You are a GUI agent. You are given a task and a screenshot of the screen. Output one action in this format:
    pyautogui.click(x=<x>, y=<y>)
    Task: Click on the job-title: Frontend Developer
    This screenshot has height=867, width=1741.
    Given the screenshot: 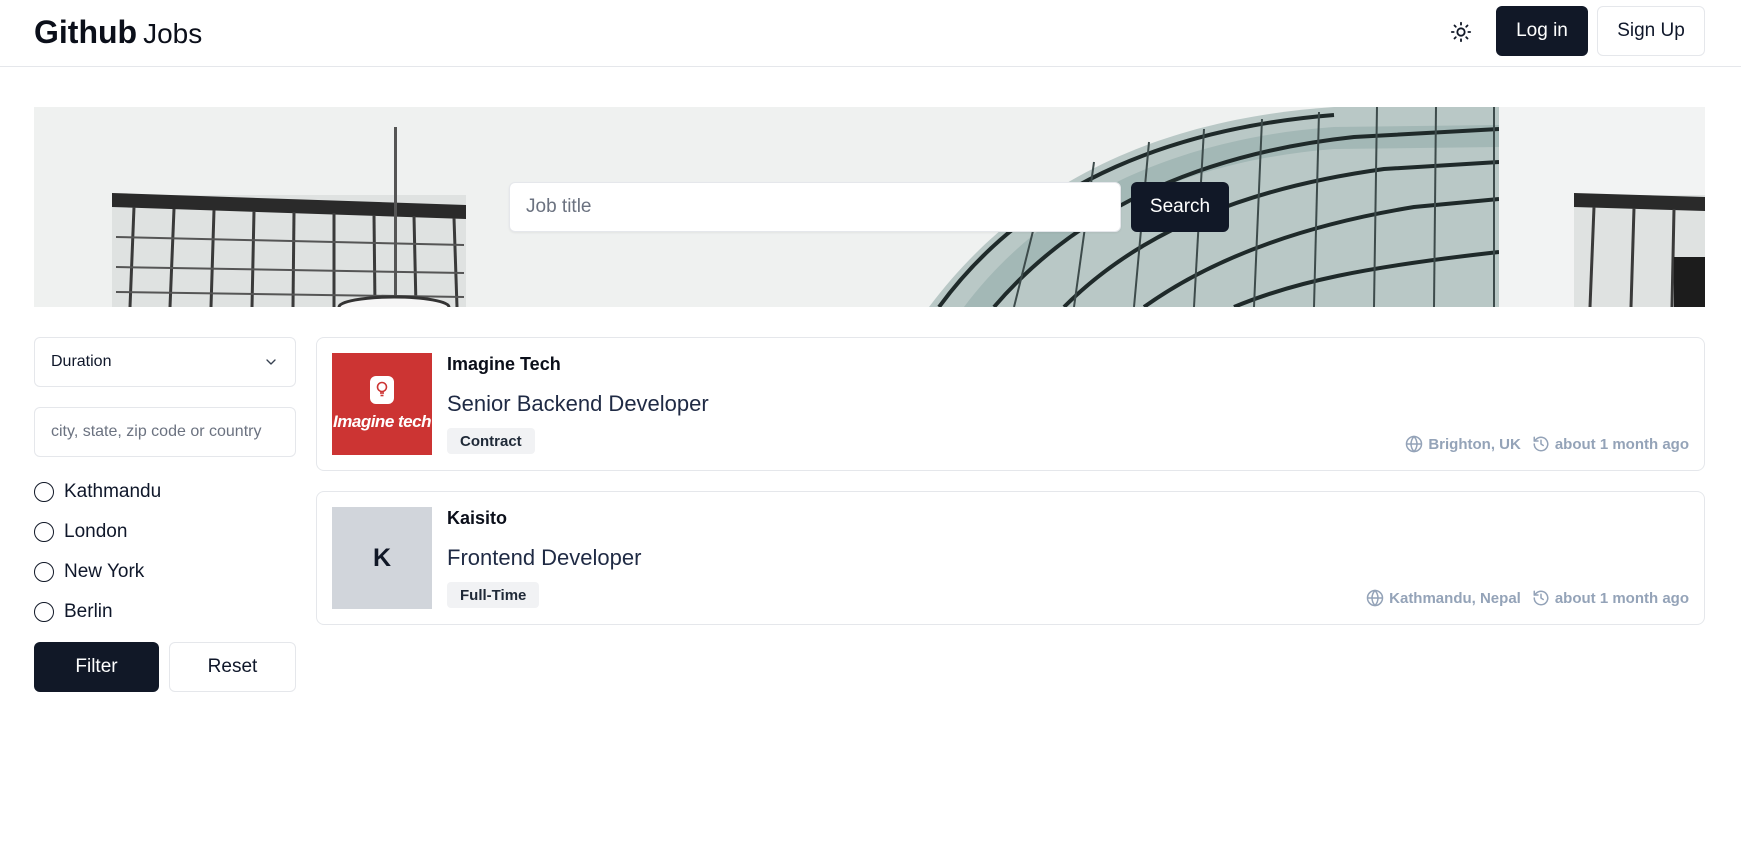 What is the action you would take?
    pyautogui.click(x=544, y=558)
    